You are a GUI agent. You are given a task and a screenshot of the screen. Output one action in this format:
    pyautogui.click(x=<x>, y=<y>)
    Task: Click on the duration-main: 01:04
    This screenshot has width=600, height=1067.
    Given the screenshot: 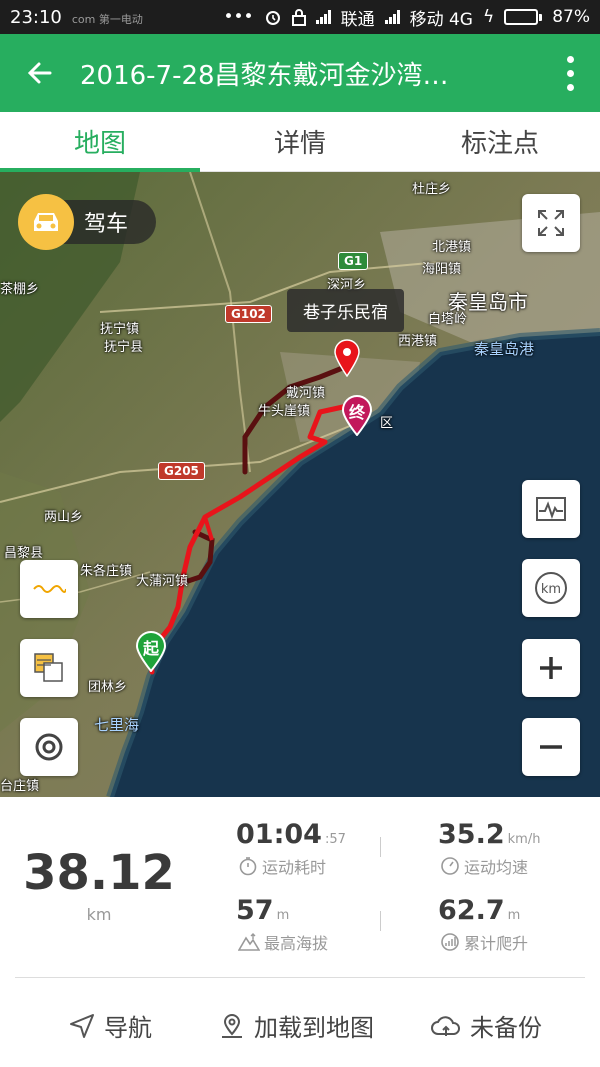 What is the action you would take?
    pyautogui.click(x=279, y=834)
    